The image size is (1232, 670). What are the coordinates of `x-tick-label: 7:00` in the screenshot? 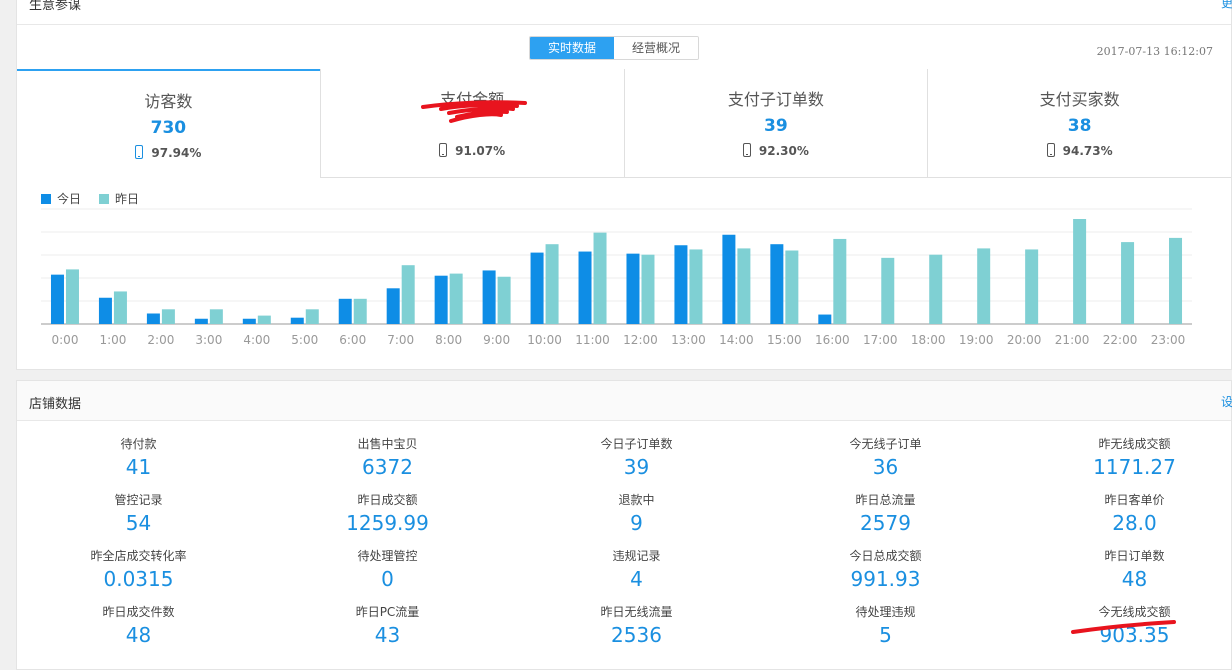 It's located at (400, 340).